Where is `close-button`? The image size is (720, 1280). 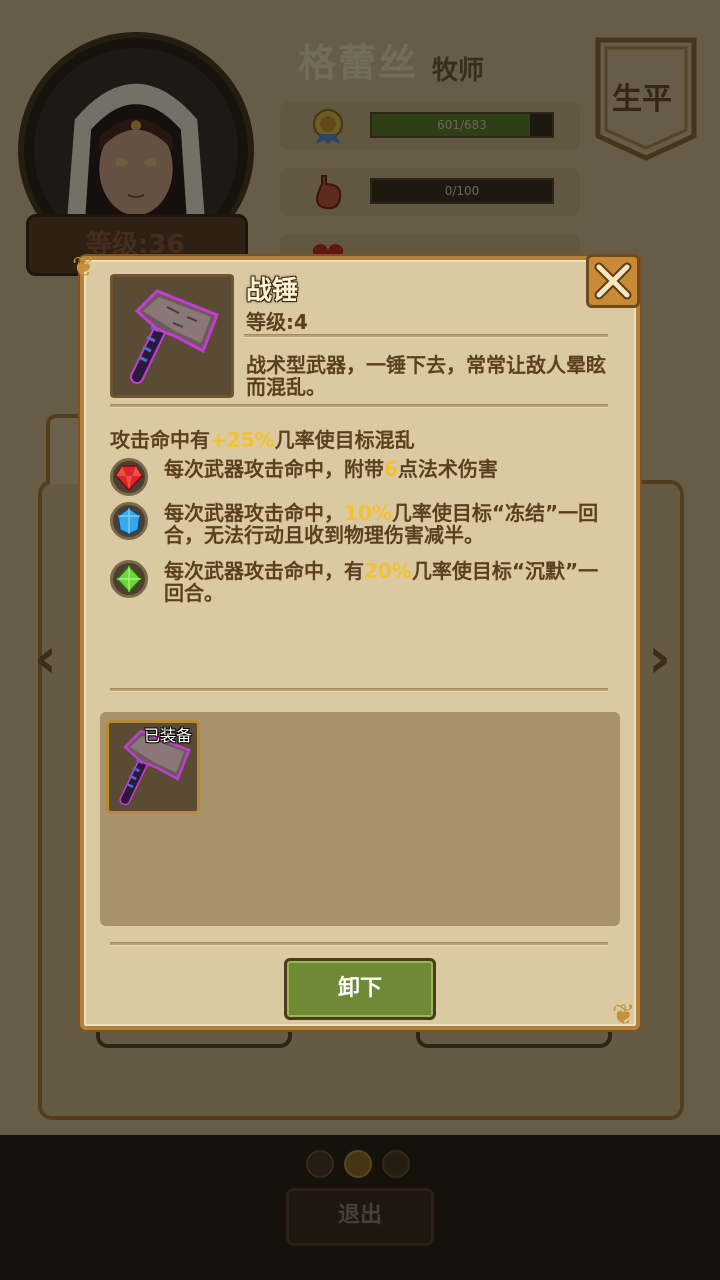 close-button is located at coordinates (613, 281).